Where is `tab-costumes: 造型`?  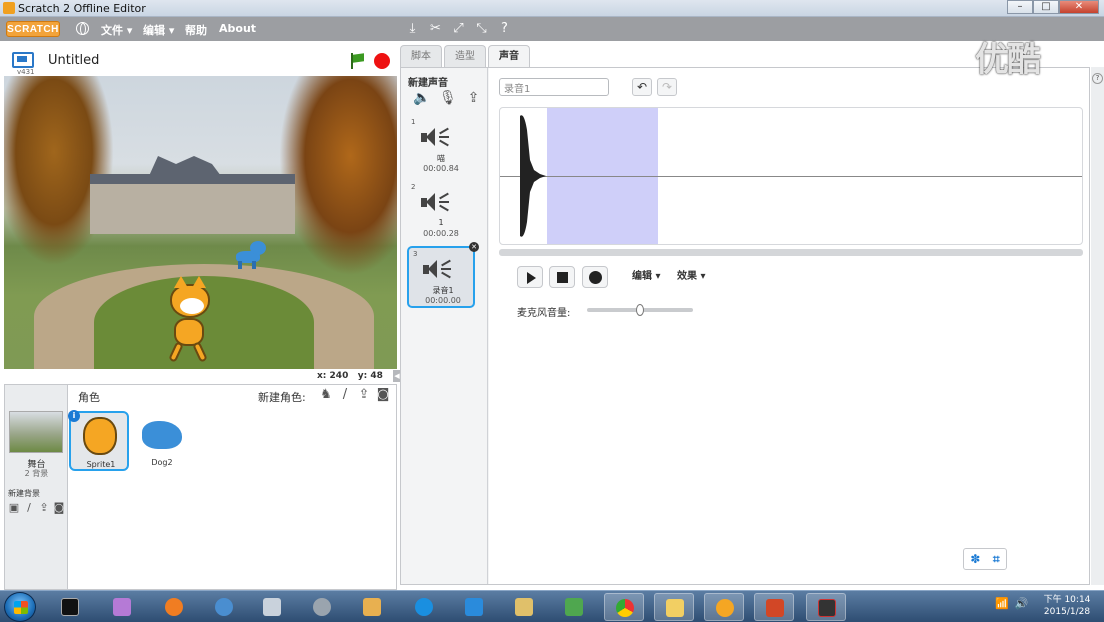
tab-costumes: 造型 is located at coordinates (465, 56).